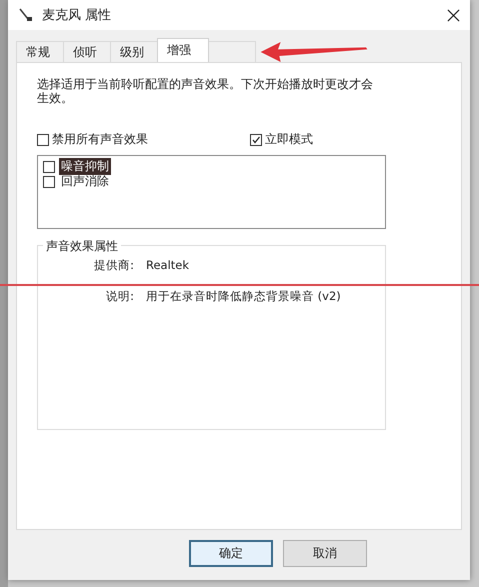 Image resolution: width=479 pixels, height=587 pixels. Describe the element at coordinates (119, 296) in the screenshot. I see `property-label: 说明:` at that location.